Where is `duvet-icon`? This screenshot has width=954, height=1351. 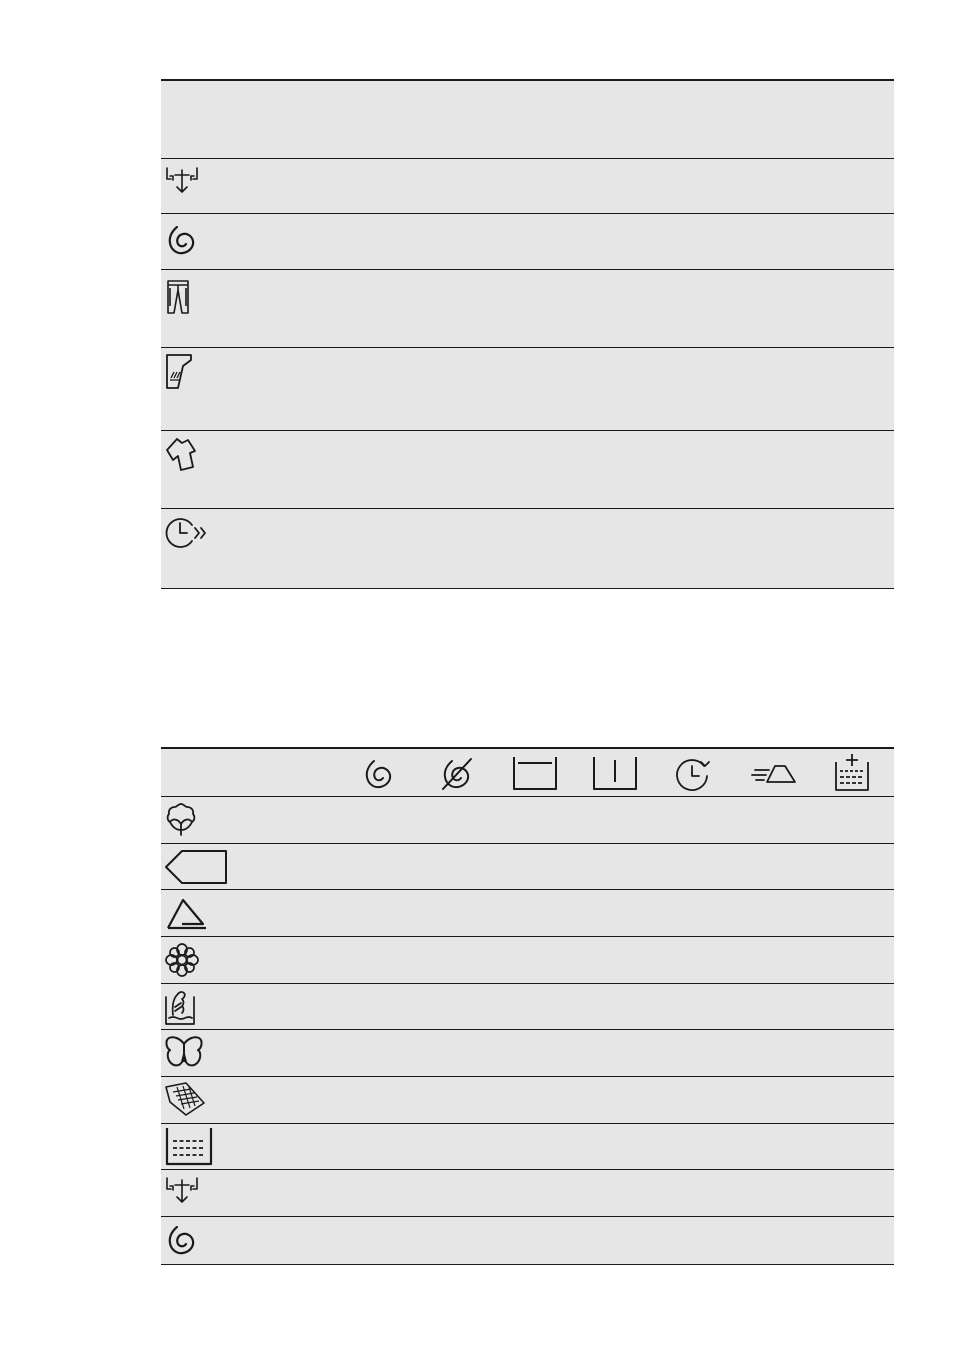 duvet-icon is located at coordinates (185, 1099).